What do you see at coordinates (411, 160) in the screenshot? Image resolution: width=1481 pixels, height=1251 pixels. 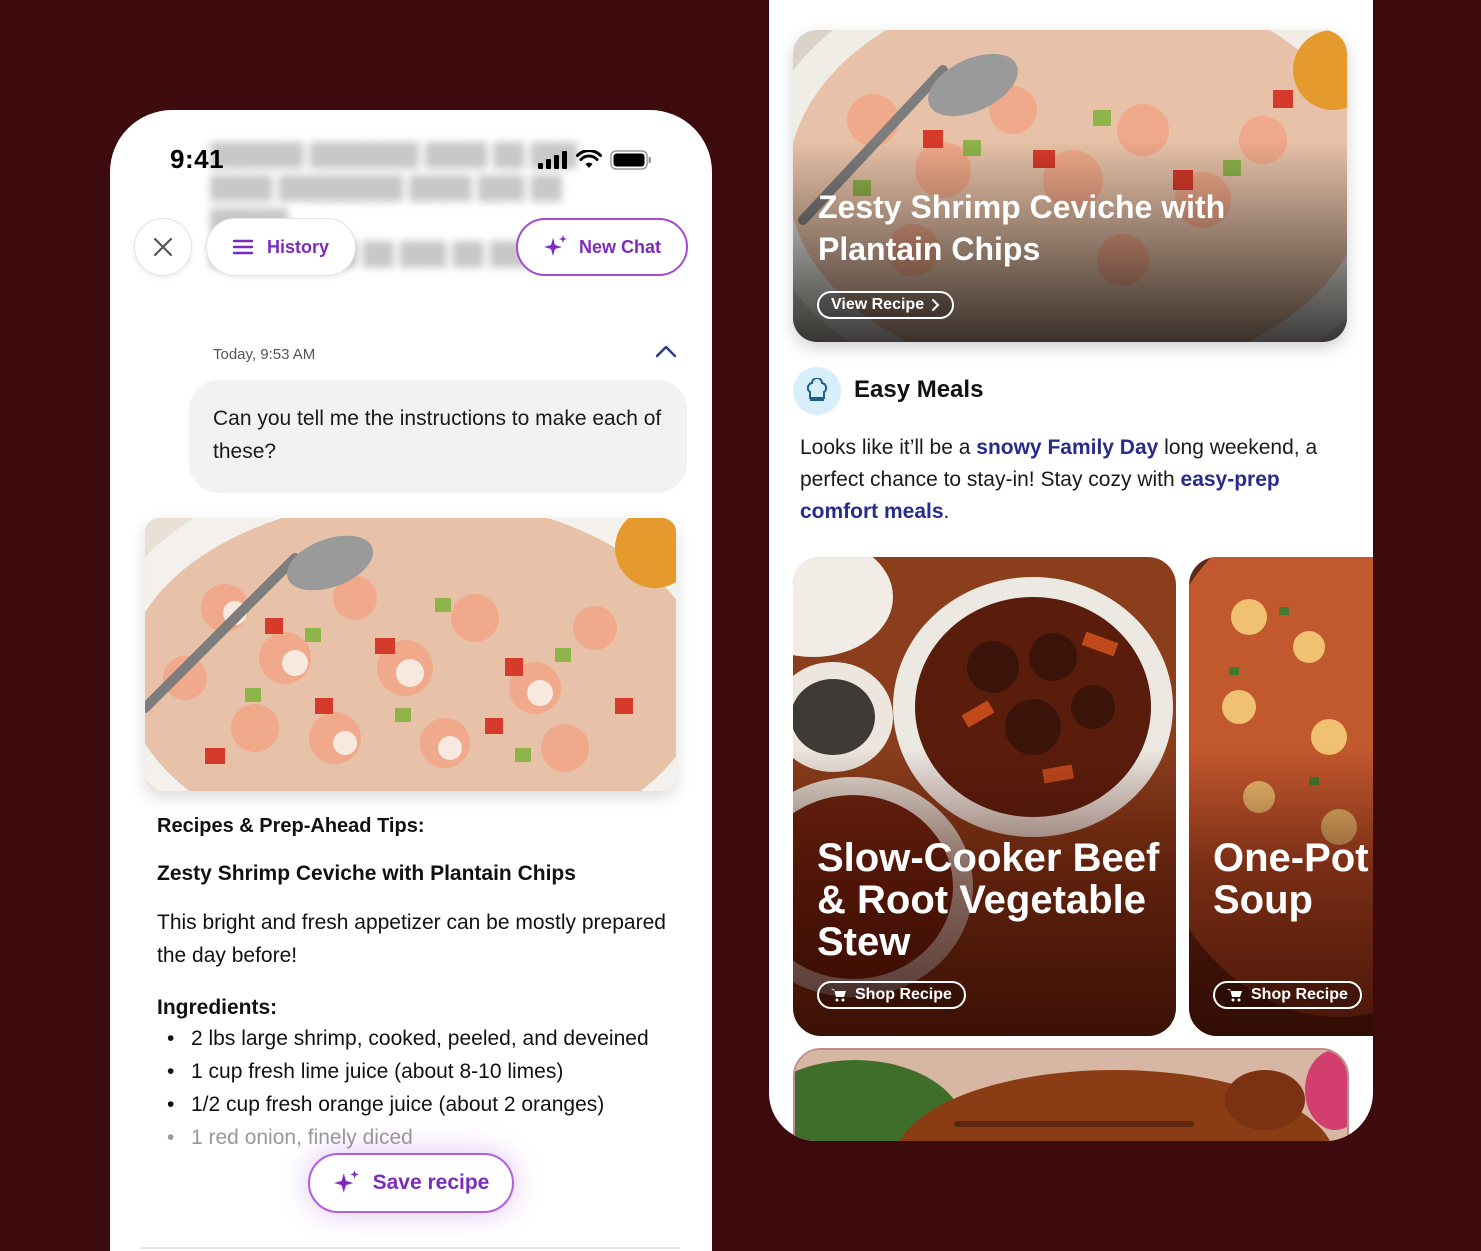 I see `status-bar: 9:41` at bounding box center [411, 160].